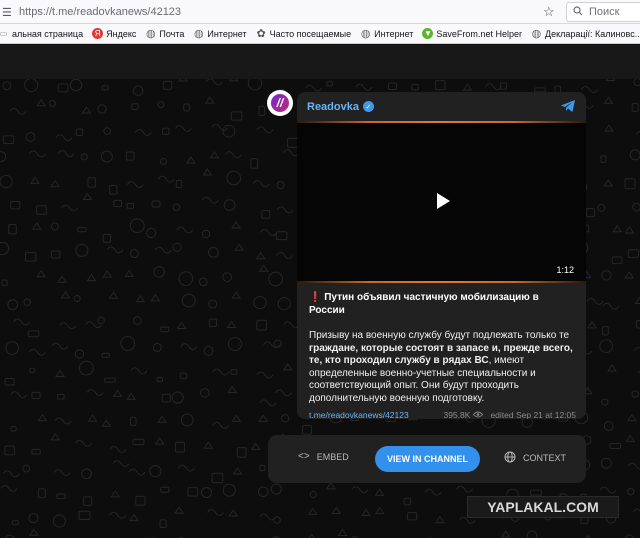 This screenshot has width=640, height=538. Describe the element at coordinates (427, 459) in the screenshot. I see `view-in-channel-button: VIEW IN CHANNEL` at that location.